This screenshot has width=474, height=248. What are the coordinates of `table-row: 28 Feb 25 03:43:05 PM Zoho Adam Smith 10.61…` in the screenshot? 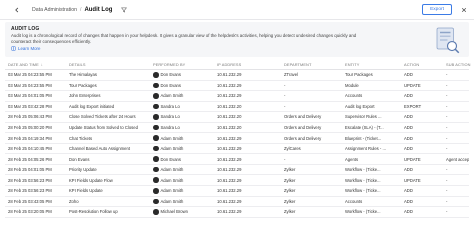 It's located at (237, 202).